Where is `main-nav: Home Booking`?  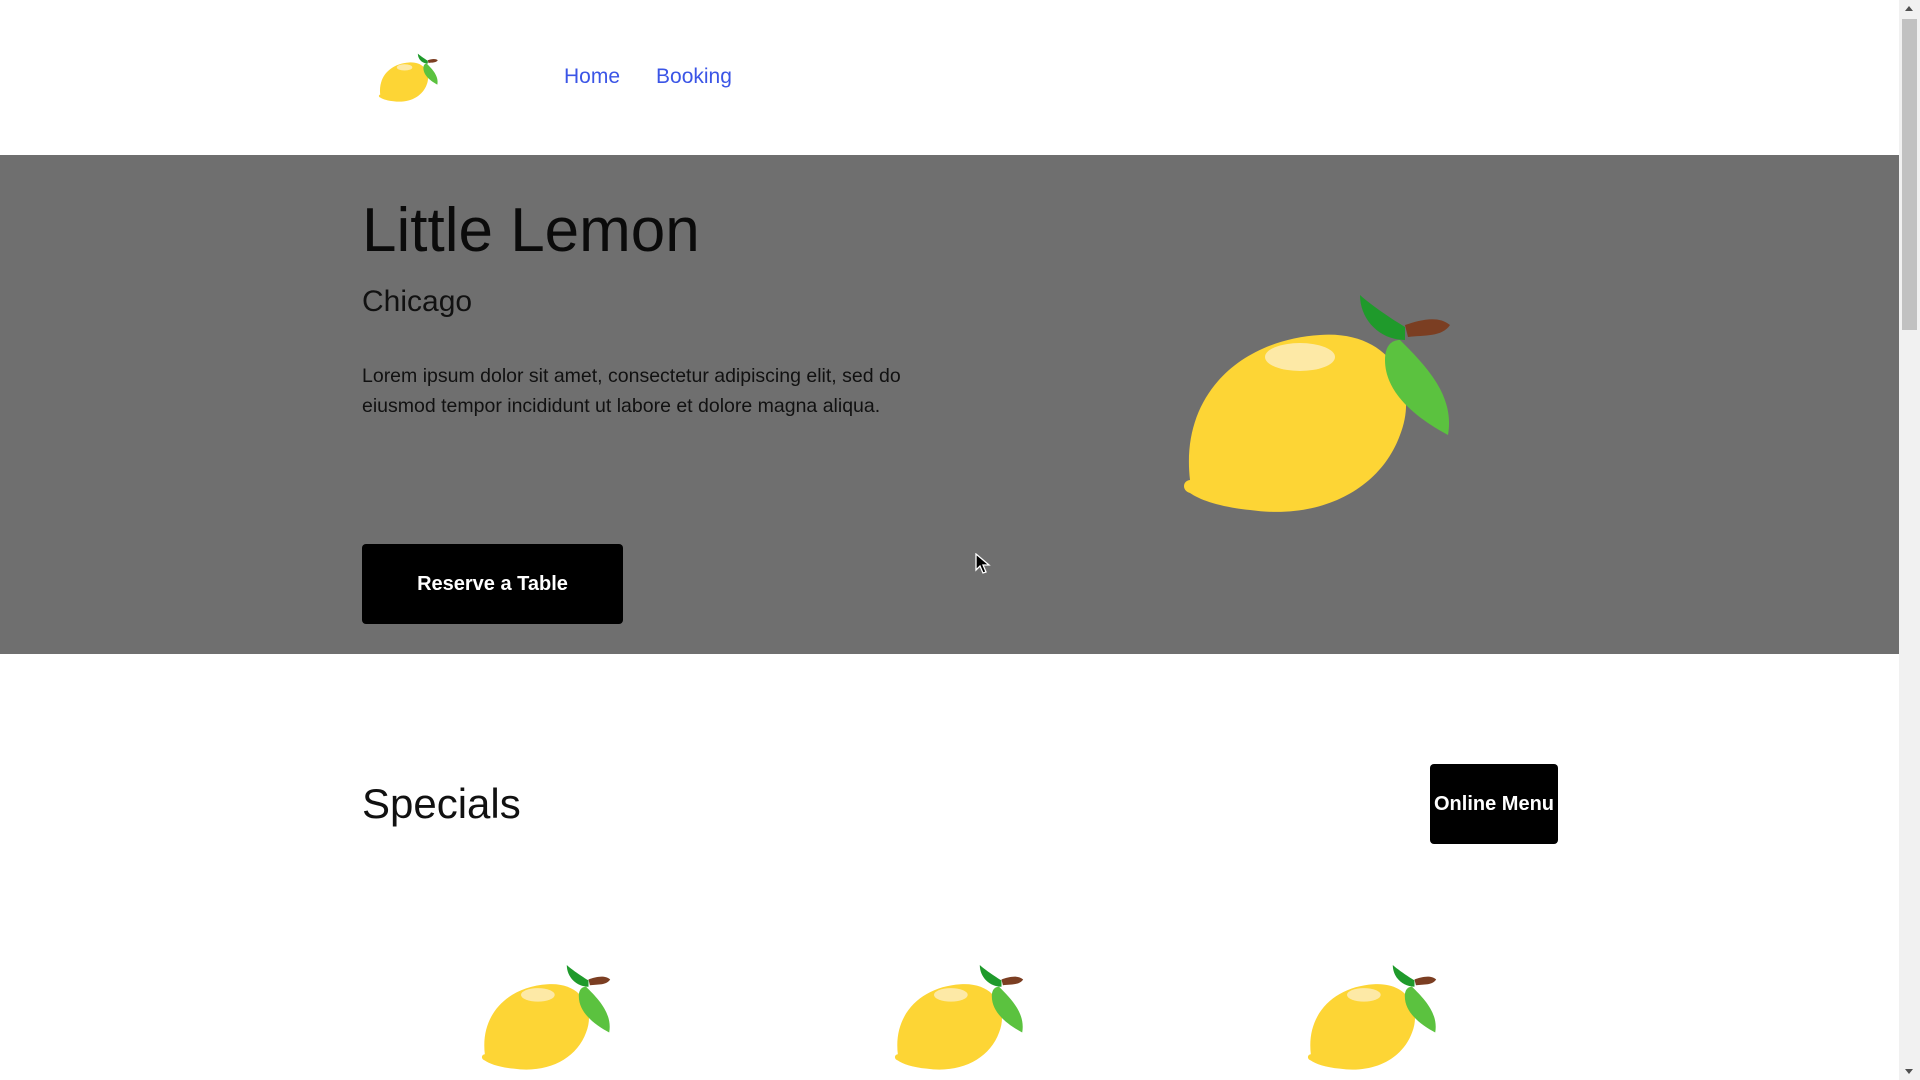 main-nav: Home Booking is located at coordinates (648, 77).